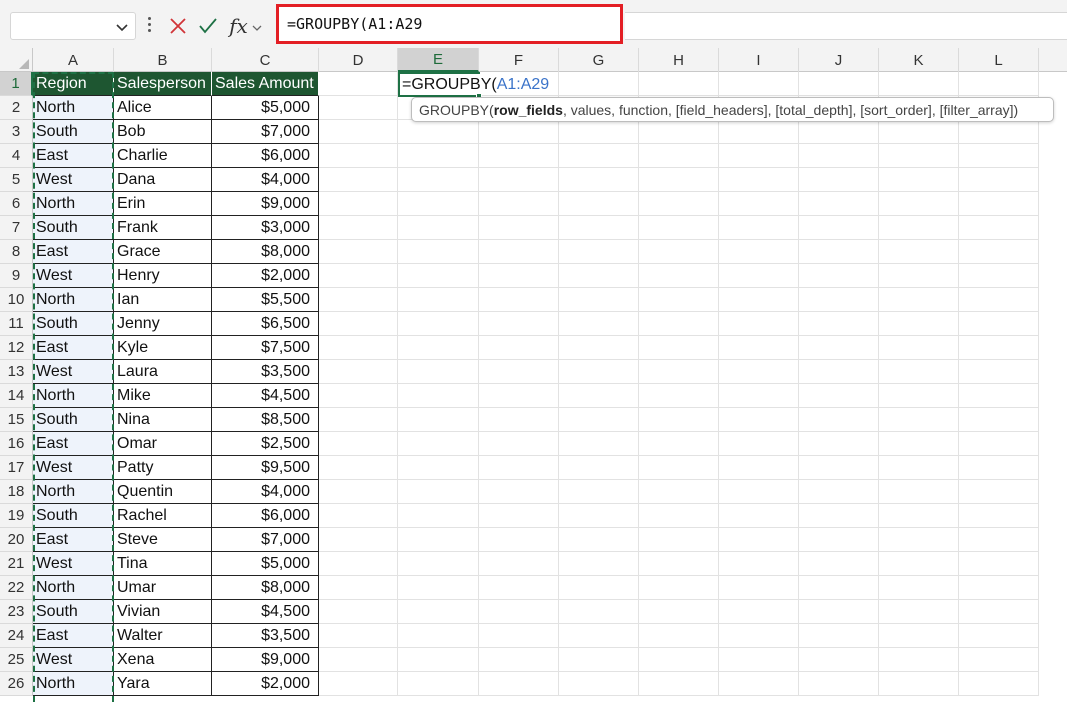  I want to click on row-header: 9, so click(16, 276).